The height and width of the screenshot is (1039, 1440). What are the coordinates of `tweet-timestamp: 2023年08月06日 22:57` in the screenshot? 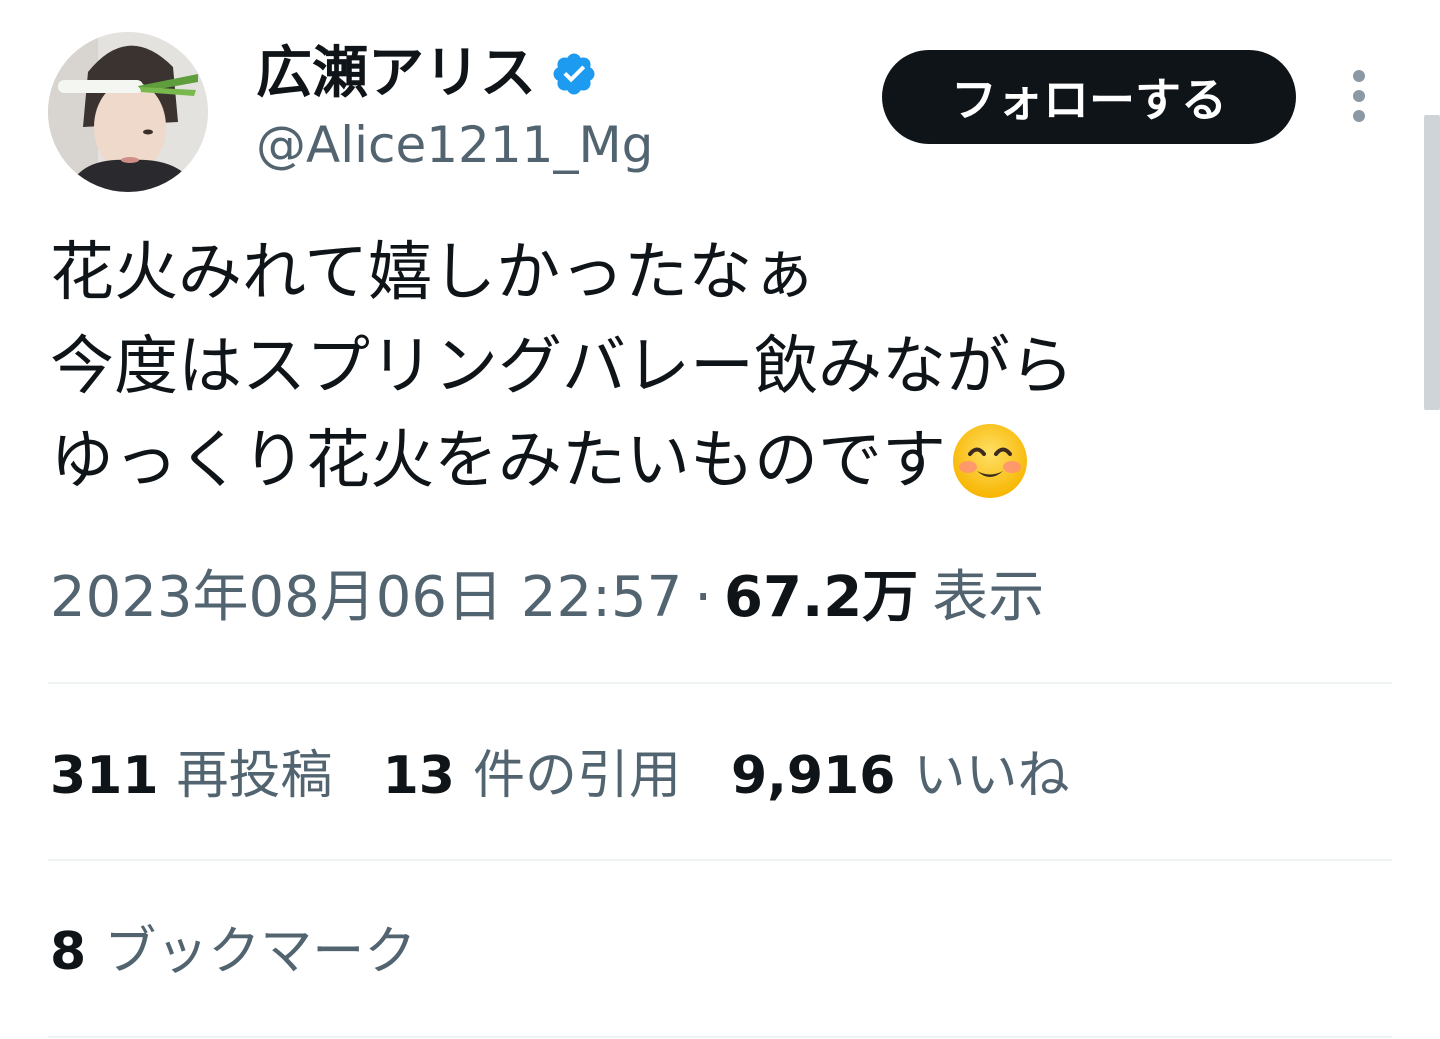 It's located at (366, 598).